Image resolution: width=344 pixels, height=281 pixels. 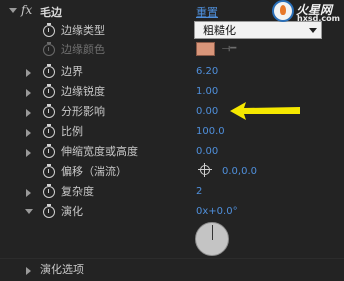 I want to click on property-label: 复杂度, so click(x=77, y=191).